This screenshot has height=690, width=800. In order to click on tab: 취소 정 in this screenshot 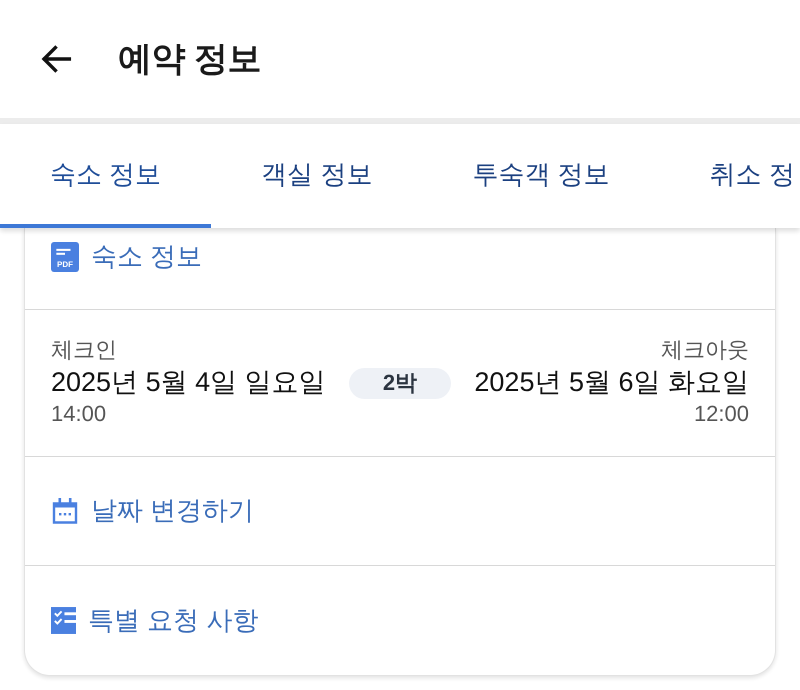, I will do `click(730, 176)`.